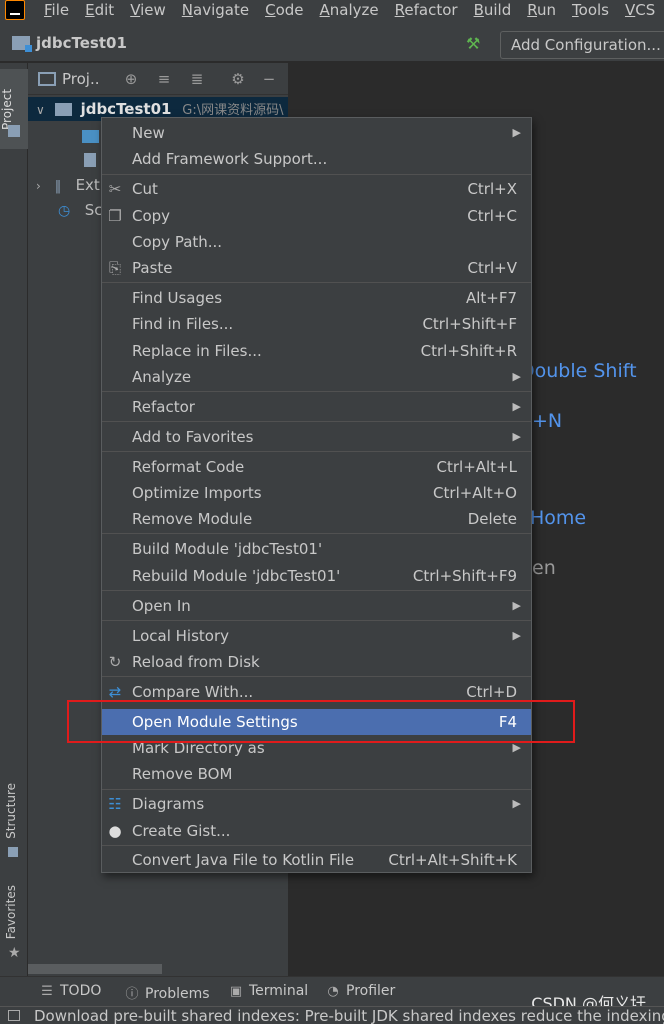 Image resolution: width=664 pixels, height=1024 pixels. I want to click on terminal-icon: ▣, so click(236, 991).